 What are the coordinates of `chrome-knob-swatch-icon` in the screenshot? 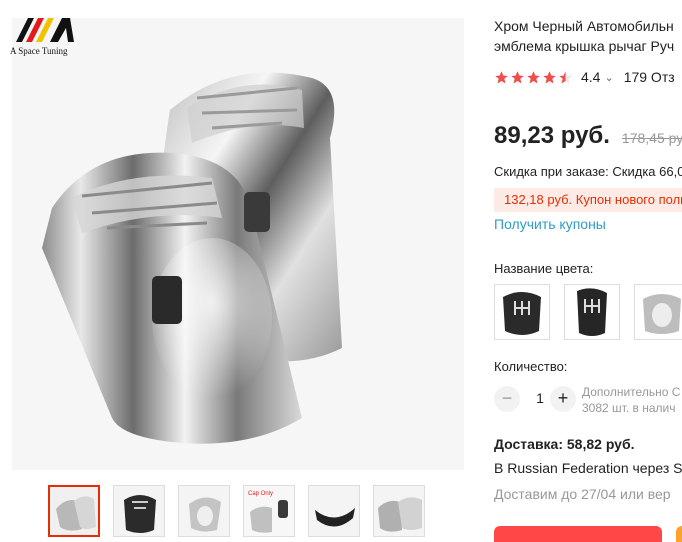 It's located at (658, 312).